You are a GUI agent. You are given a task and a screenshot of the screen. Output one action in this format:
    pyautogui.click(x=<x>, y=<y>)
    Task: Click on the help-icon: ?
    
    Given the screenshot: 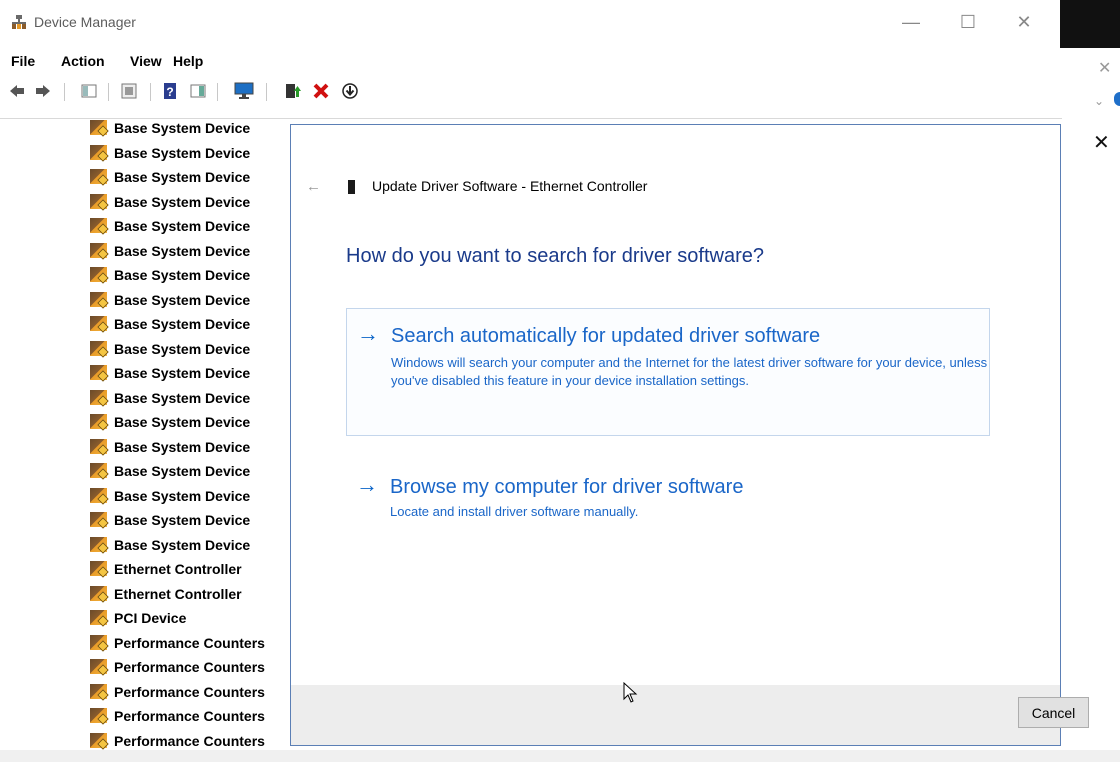 What is the action you would take?
    pyautogui.click(x=171, y=91)
    